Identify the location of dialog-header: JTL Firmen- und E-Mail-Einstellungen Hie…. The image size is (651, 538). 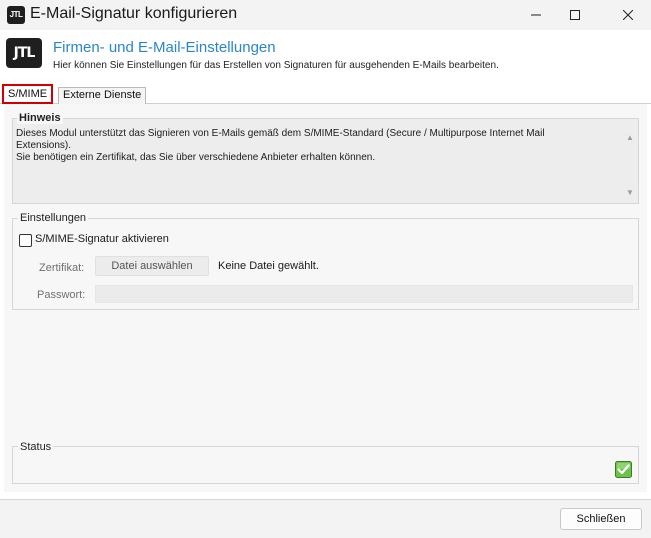
(325, 52).